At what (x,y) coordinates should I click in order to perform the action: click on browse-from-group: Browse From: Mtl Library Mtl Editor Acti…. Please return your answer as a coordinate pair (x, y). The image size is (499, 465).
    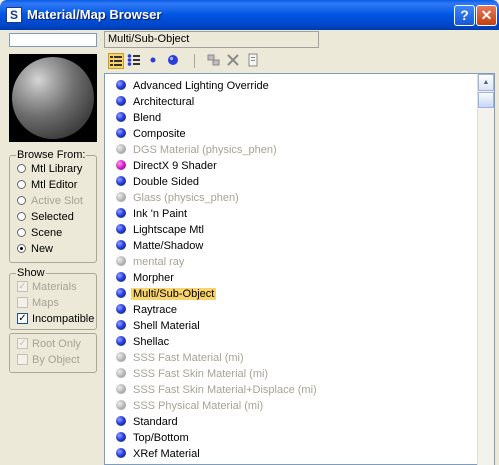
    Looking at the image, I should click on (53, 205).